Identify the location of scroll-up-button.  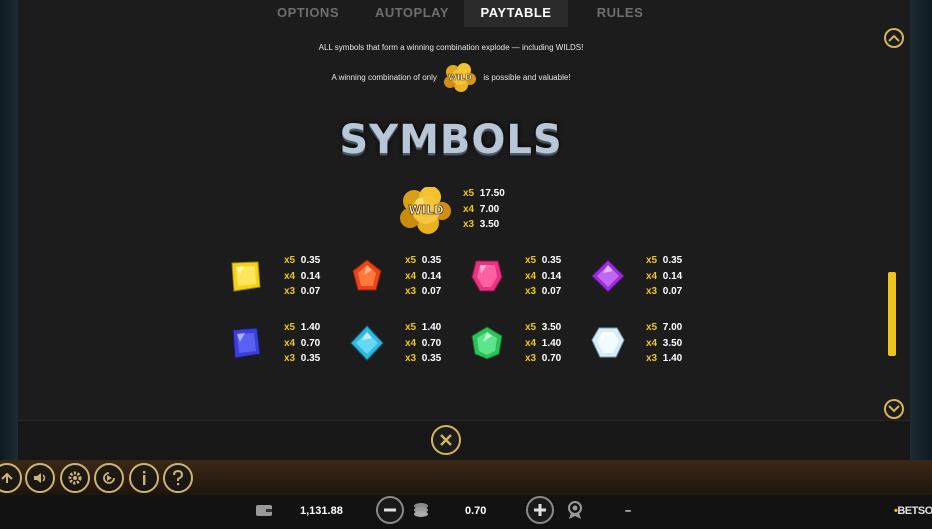
(894, 38).